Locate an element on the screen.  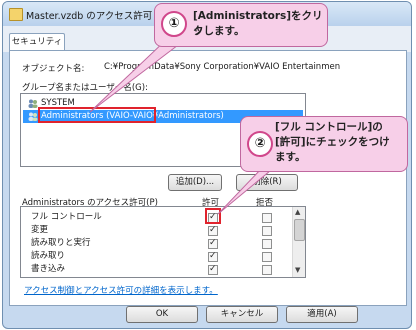
allow-checkbox-read-execute is located at coordinates (213, 243).